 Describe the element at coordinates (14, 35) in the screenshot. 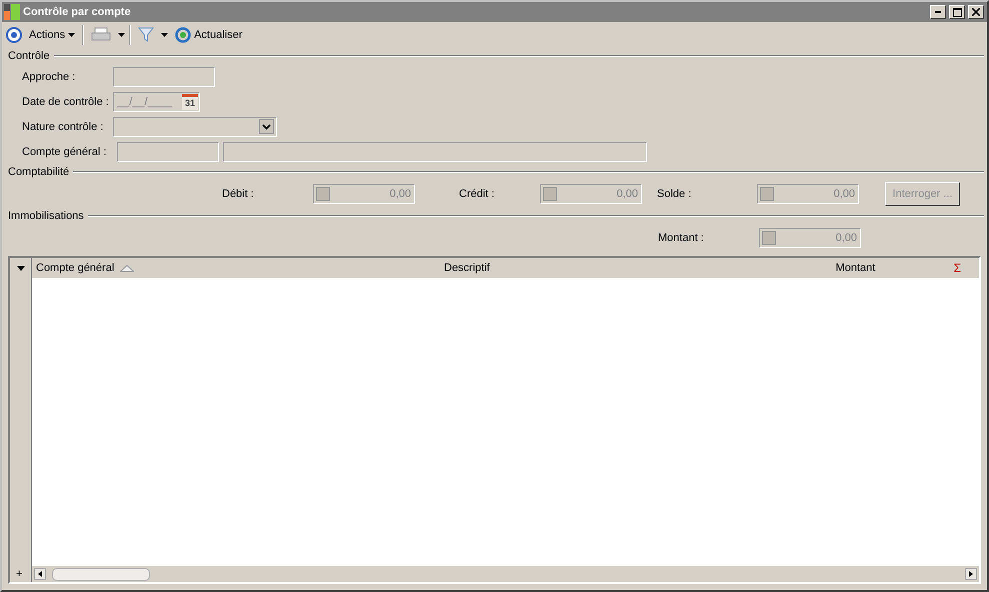

I see `target-icon` at that location.